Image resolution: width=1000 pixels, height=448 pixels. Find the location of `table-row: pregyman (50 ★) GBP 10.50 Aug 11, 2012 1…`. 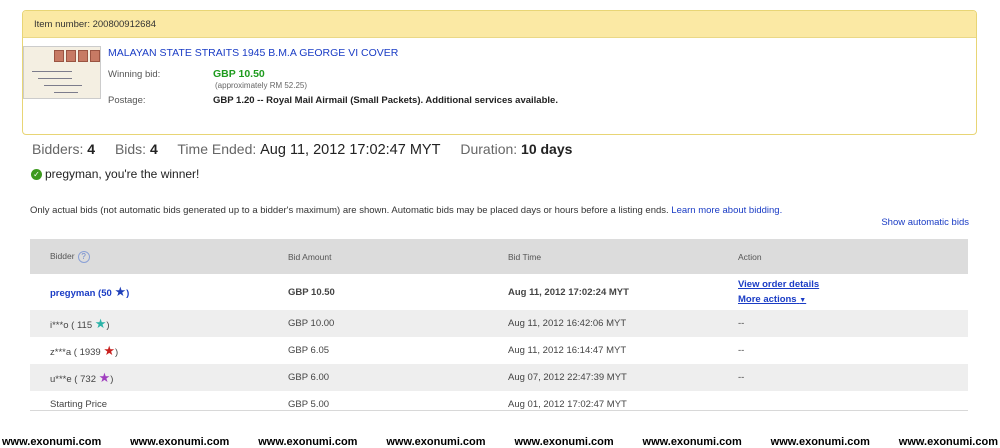

table-row: pregyman (50 ★) GBP 10.50 Aug 11, 2012 1… is located at coordinates (499, 292).